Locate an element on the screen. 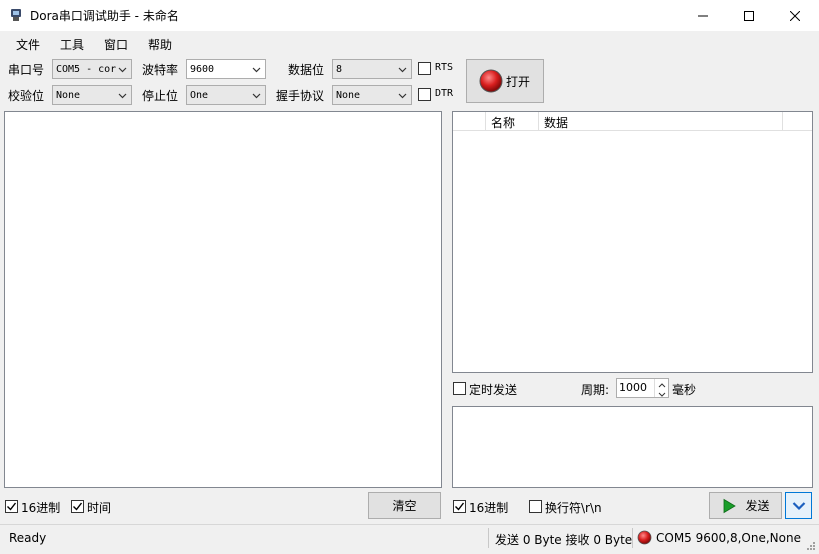  column-header-data: 数据 is located at coordinates (556, 122).